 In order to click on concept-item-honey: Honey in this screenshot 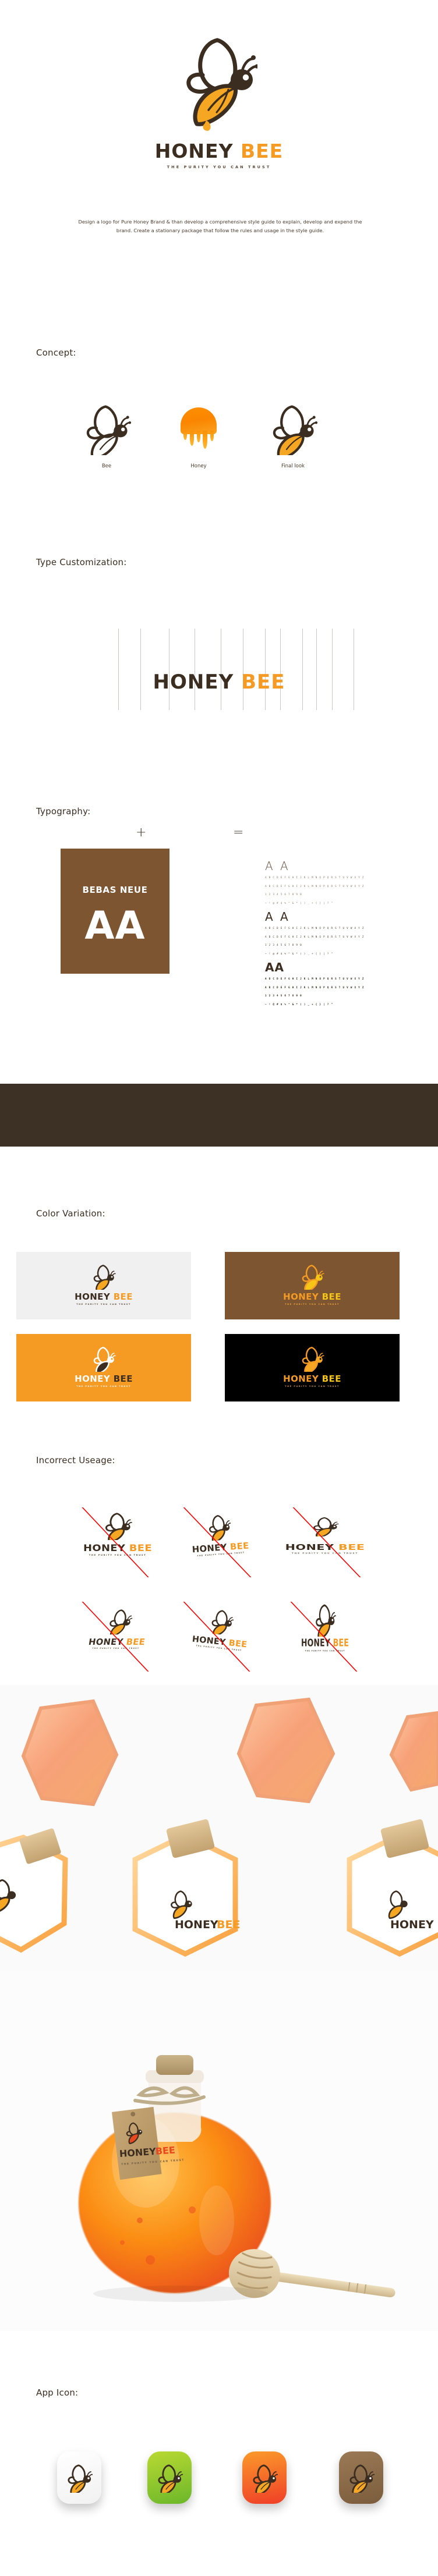, I will do `click(198, 436)`.